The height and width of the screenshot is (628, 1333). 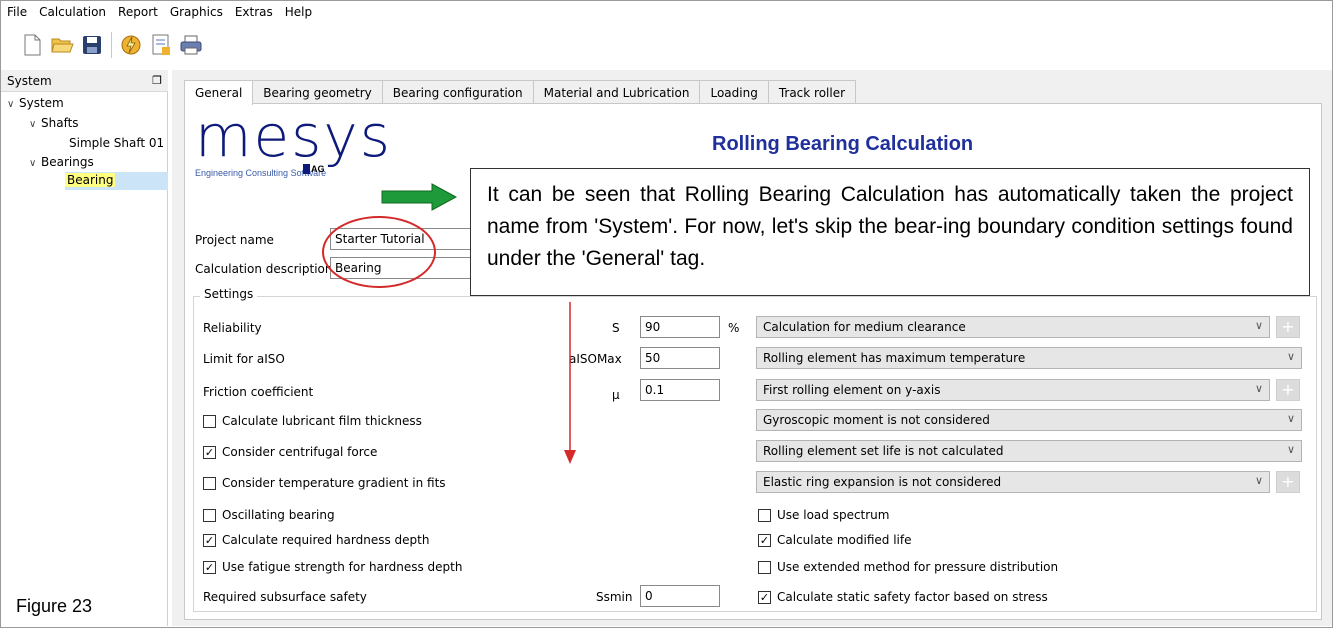 I want to click on tab-material-lubrication: Material and Lubrication, so click(x=616, y=92).